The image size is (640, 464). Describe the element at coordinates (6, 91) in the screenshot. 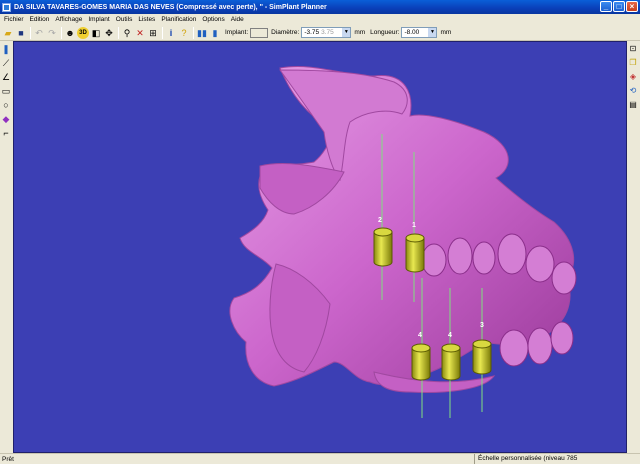

I see `rectangle-icon: ▭` at that location.